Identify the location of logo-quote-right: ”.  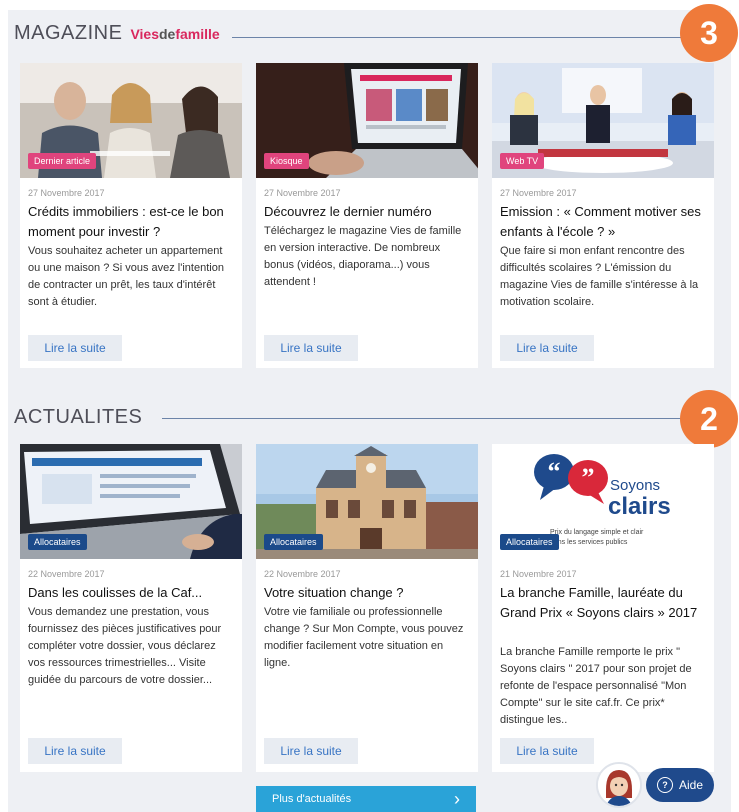
(588, 477).